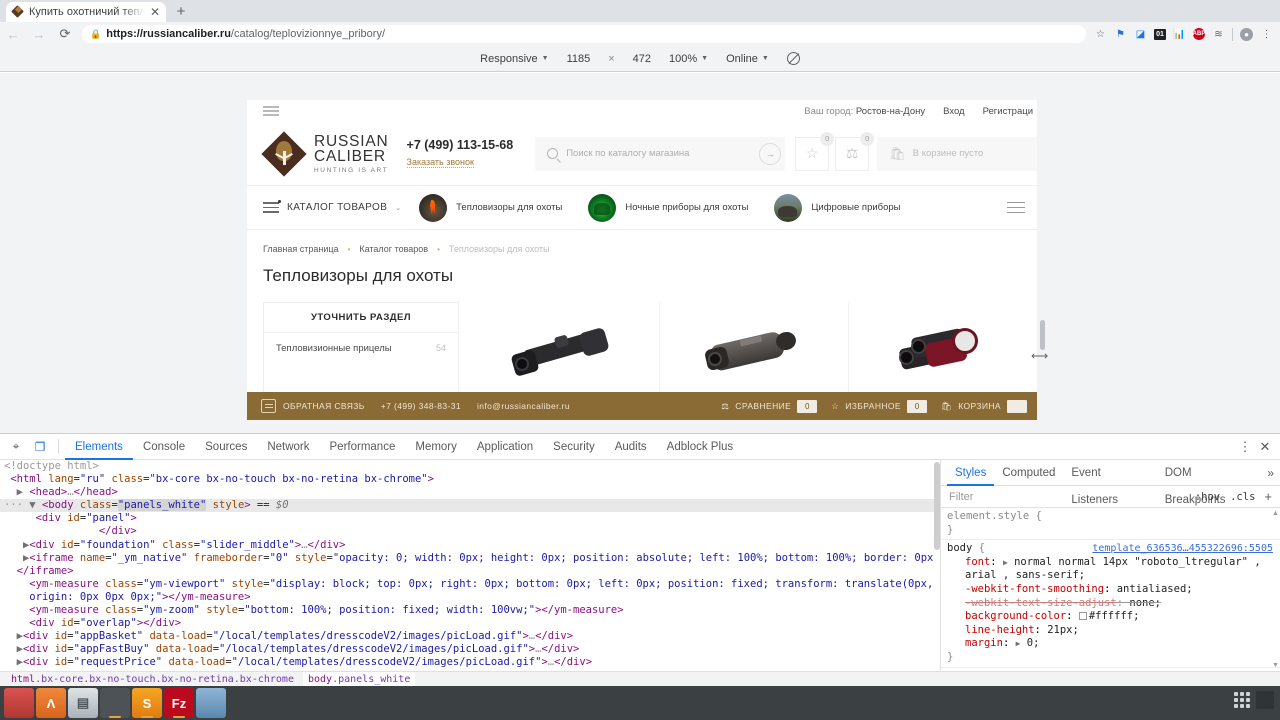  What do you see at coordinates (19, 703) in the screenshot?
I see `ccleaner-app-icon` at bounding box center [19, 703].